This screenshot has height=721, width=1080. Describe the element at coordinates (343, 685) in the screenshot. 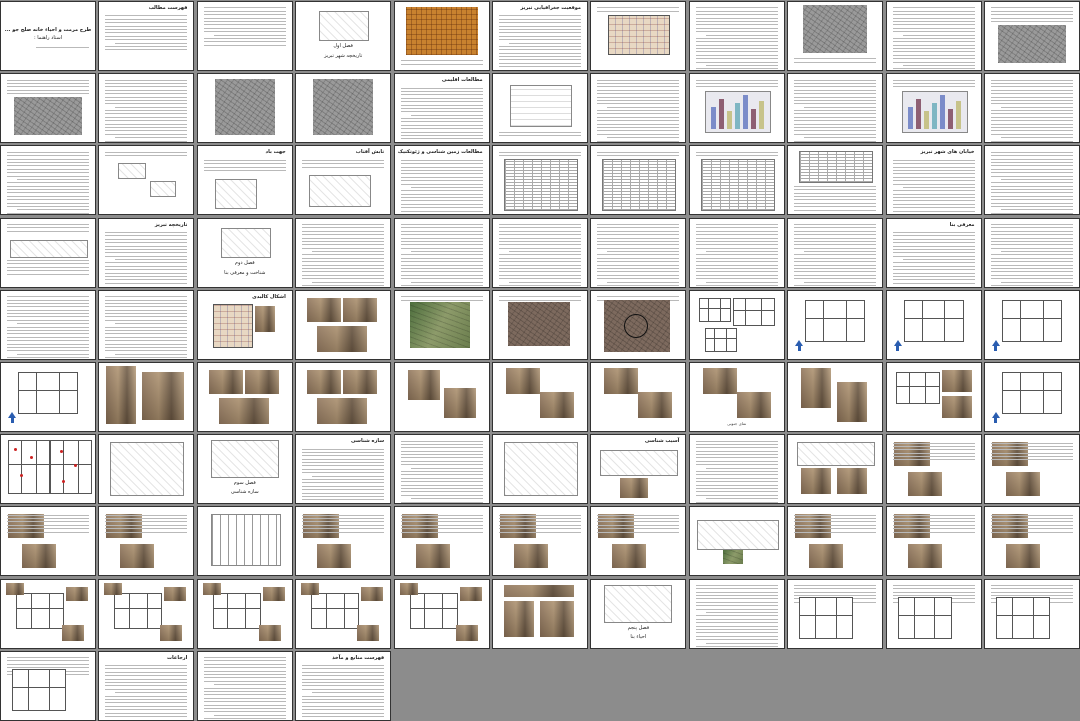

I see `page-thumbnail: فهرست منابع و مآخذ` at that location.